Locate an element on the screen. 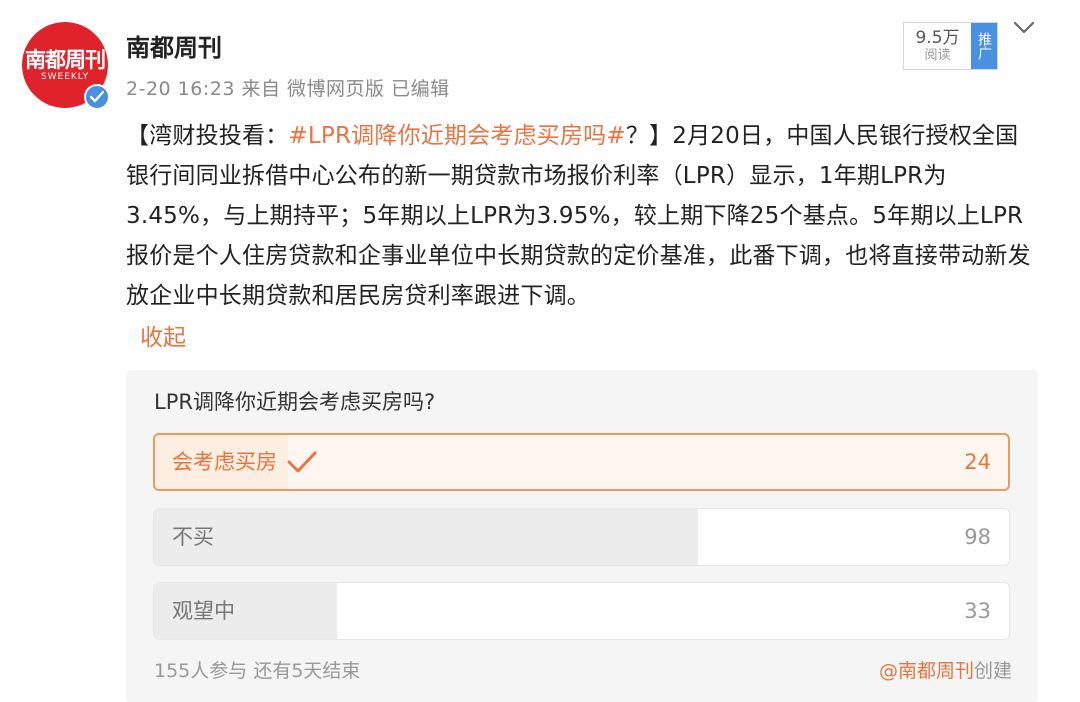 The height and width of the screenshot is (702, 1080). poll-question: LPR调降你近期会考虑买房吗? is located at coordinates (295, 402).